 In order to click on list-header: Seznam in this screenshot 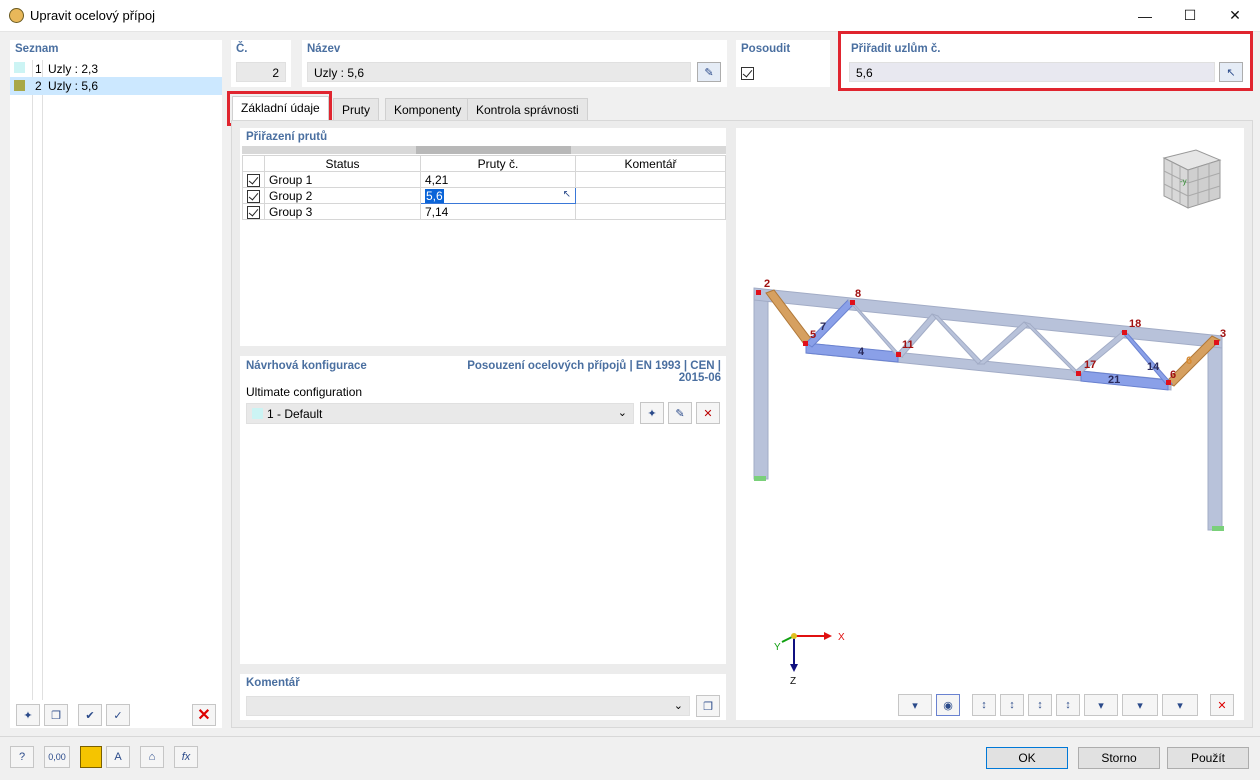, I will do `click(37, 49)`.